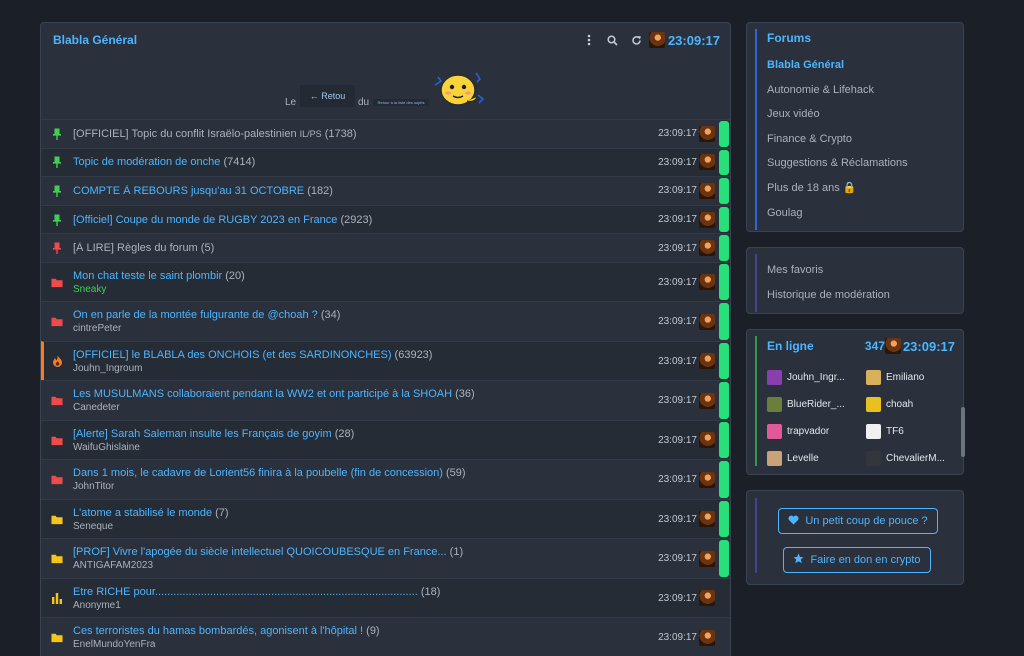  I want to click on forum-link: Blabla Général, so click(865, 70).